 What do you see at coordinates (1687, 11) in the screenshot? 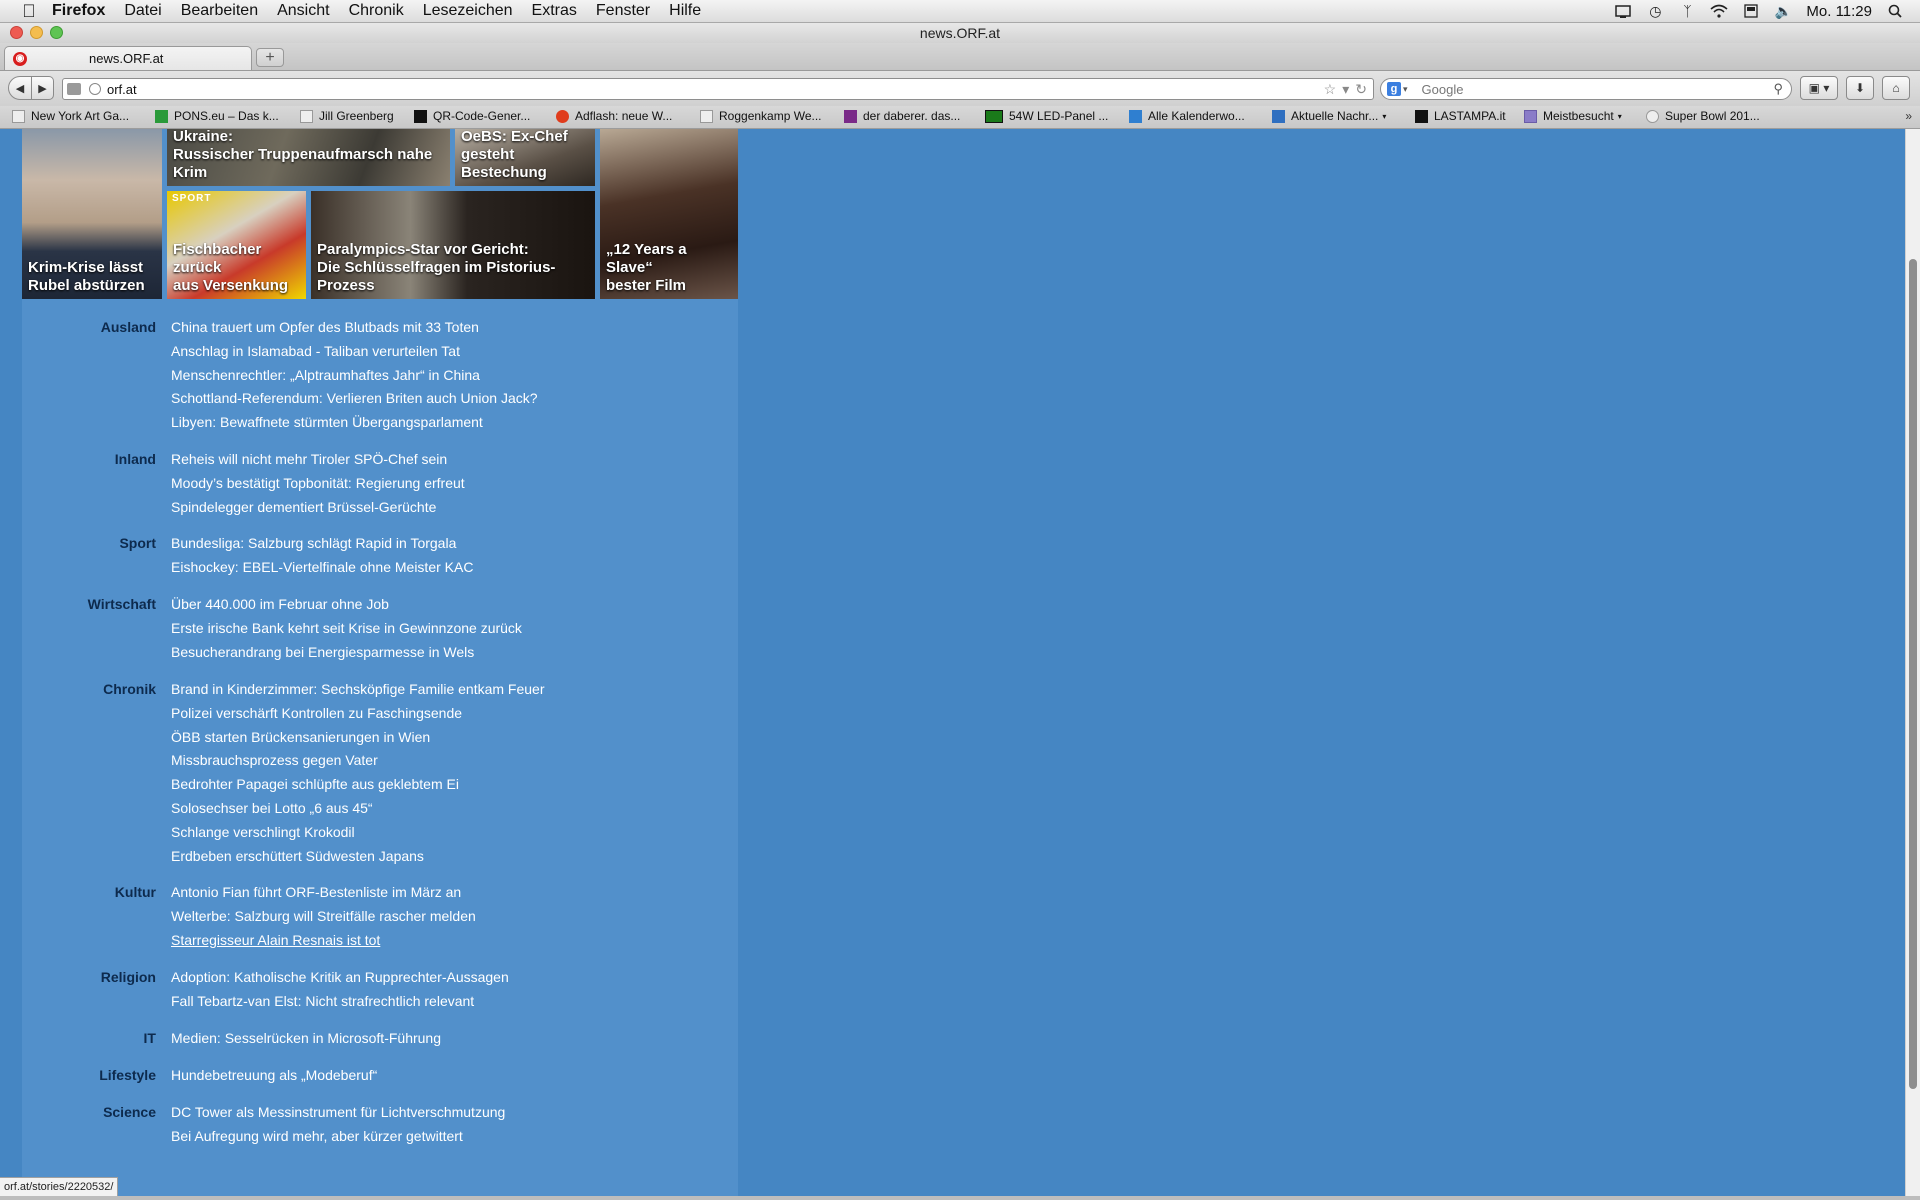
I see `bluetooth-icon: ᛉ` at bounding box center [1687, 11].